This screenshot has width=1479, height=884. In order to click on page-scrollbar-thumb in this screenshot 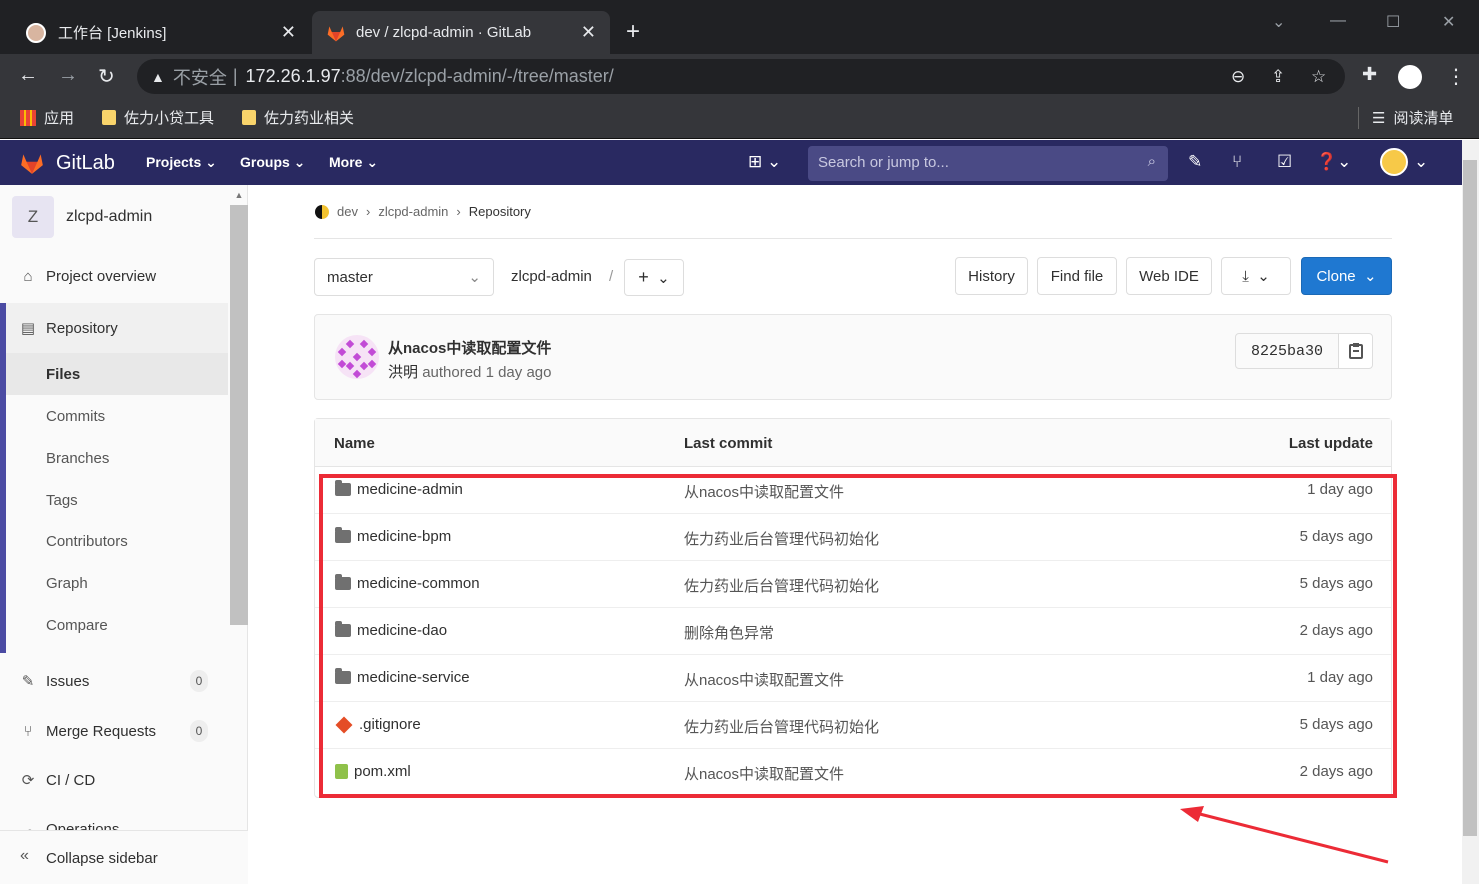, I will do `click(1470, 498)`.